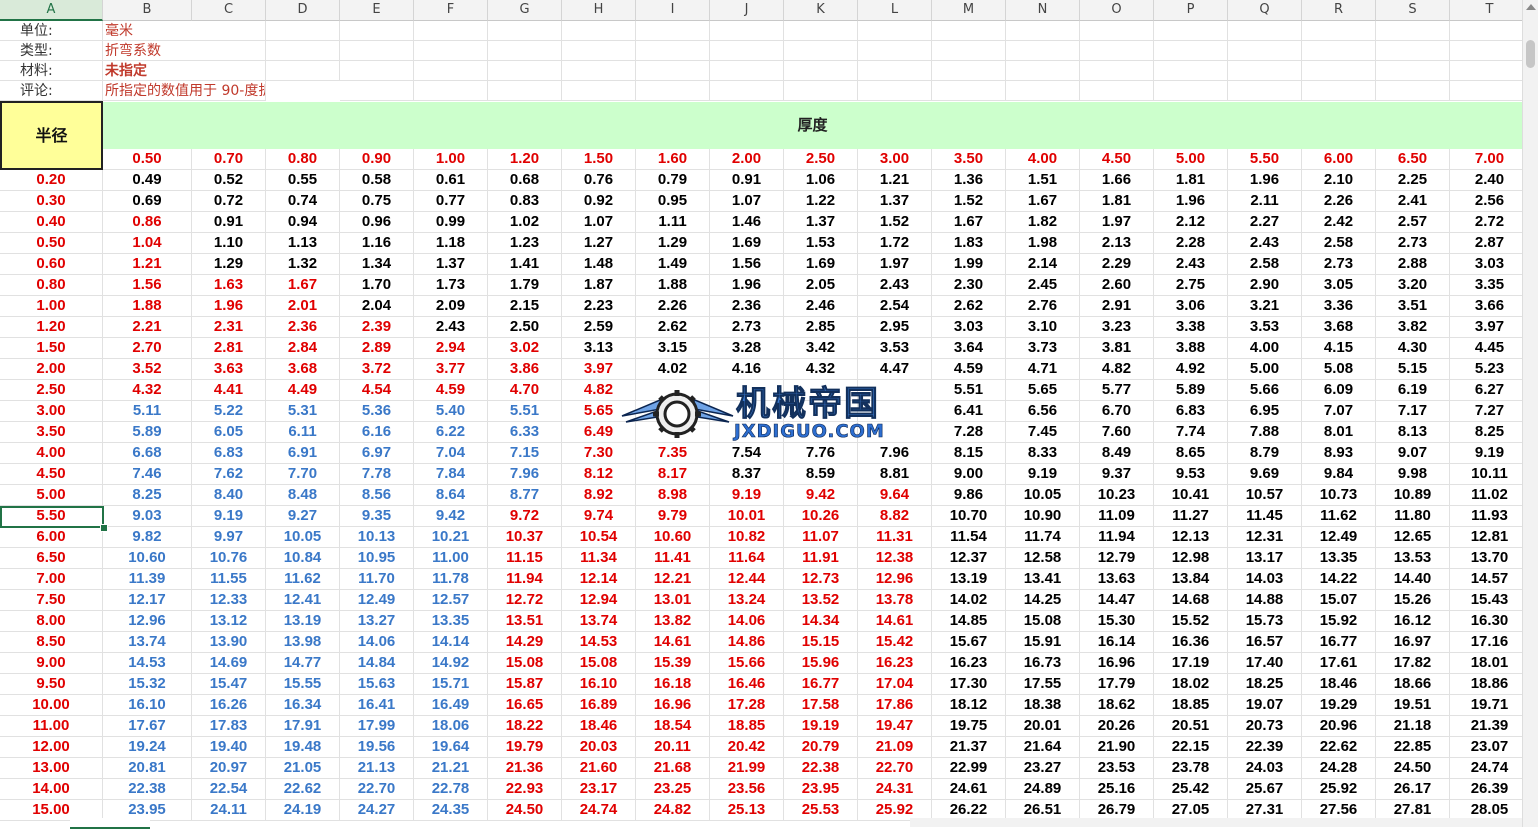 The height and width of the screenshot is (829, 1538). What do you see at coordinates (1265, 600) in the screenshot?
I see `bend-allowance-cell: 14.88` at bounding box center [1265, 600].